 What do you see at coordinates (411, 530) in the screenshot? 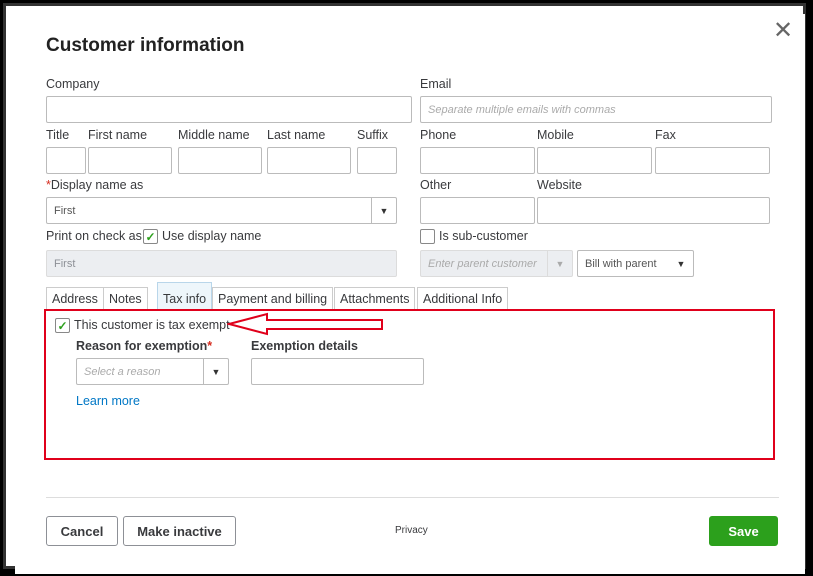
I see `privacy-link: Privacy` at bounding box center [411, 530].